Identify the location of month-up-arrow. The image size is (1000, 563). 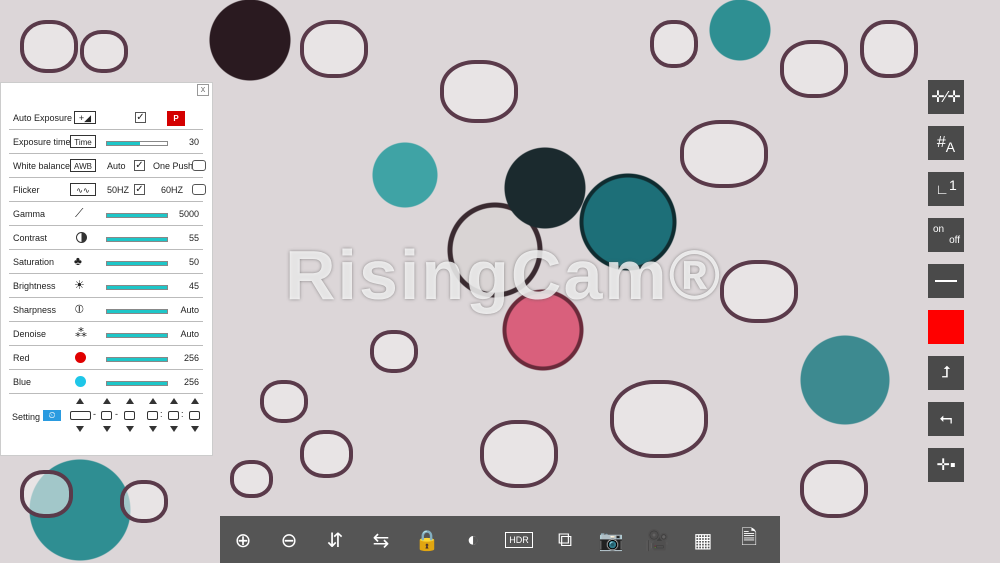
(107, 401).